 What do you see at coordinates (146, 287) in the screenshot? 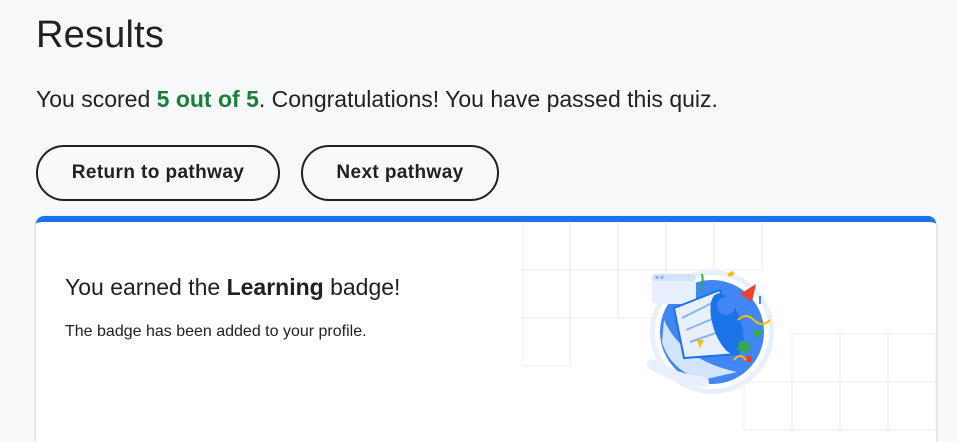
I see `badge-heading-prefix: You earned the` at bounding box center [146, 287].